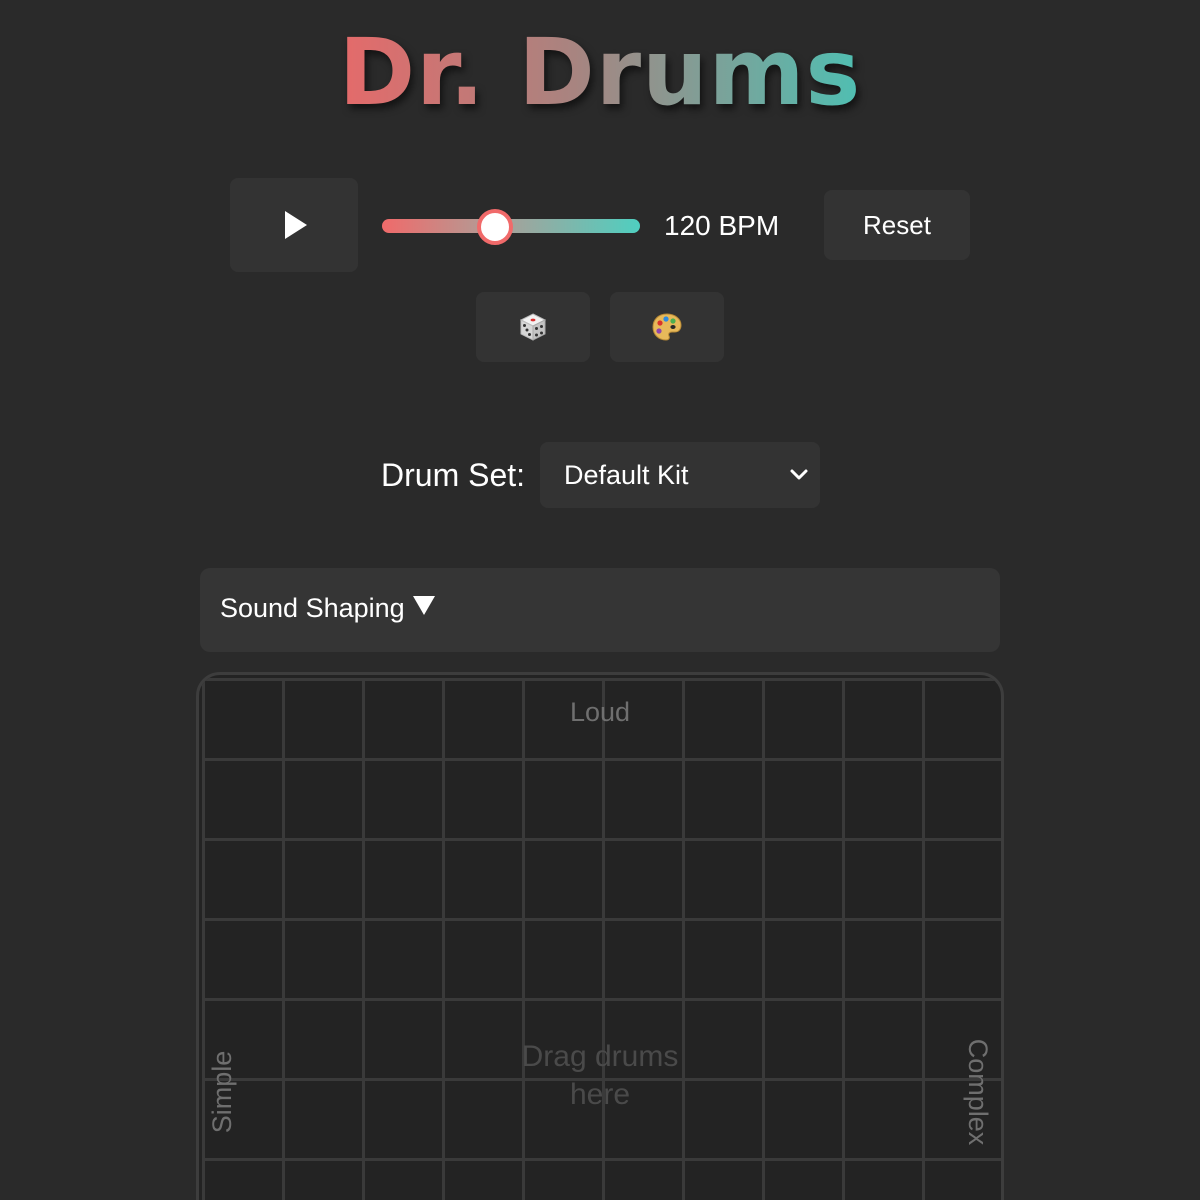 The image size is (1200, 1200). What do you see at coordinates (495, 227) in the screenshot?
I see `tempo-slider-handle` at bounding box center [495, 227].